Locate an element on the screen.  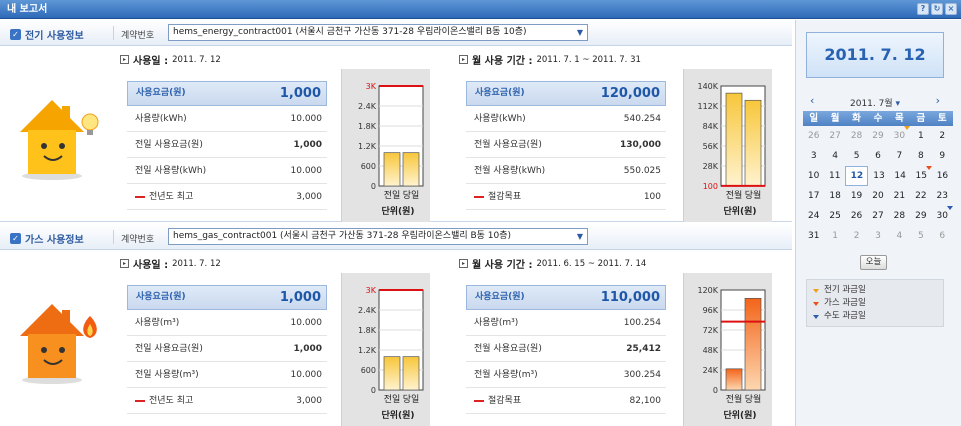
calendar-week: 10 11 12 13 14 15 16 is located at coordinates (878, 176).